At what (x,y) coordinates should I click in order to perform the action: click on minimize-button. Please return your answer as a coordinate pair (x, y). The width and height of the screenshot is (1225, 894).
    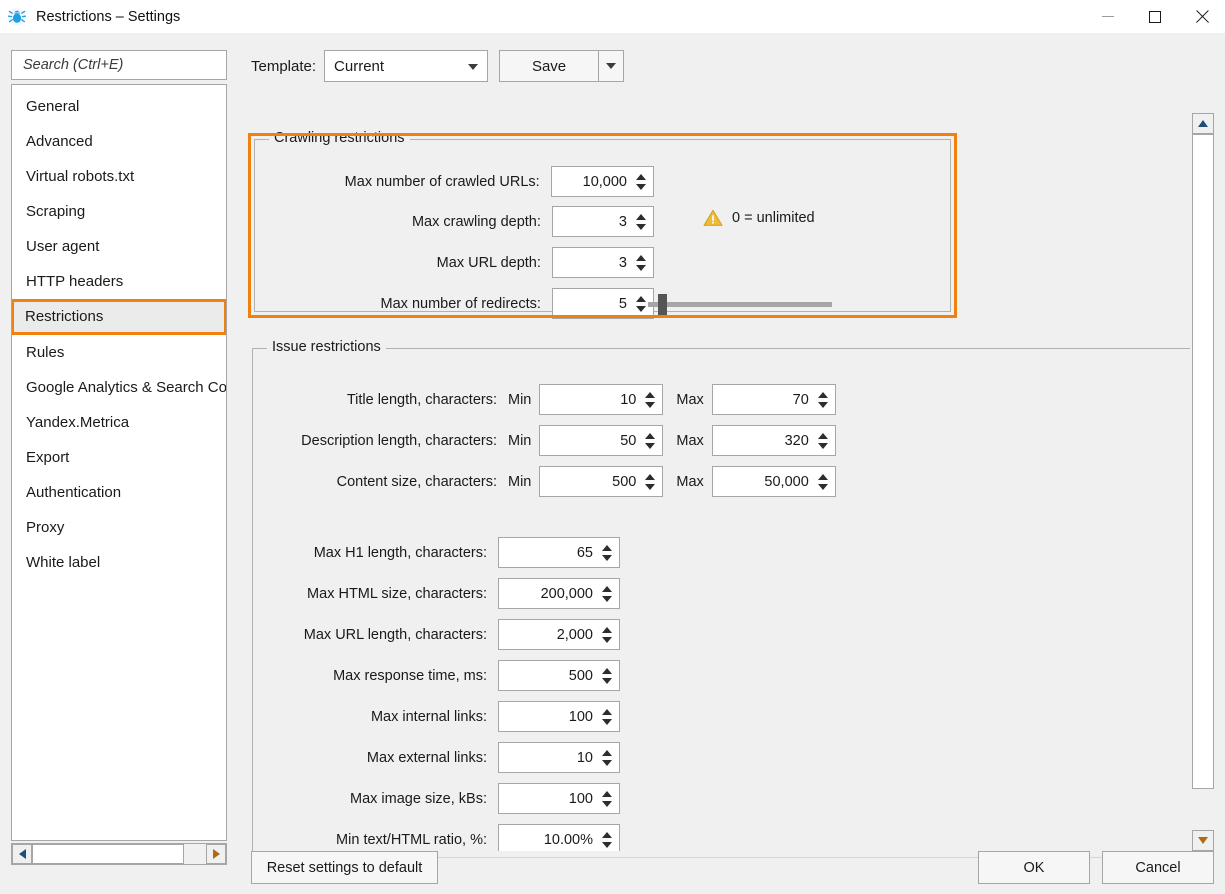
    Looking at the image, I should click on (1107, 16).